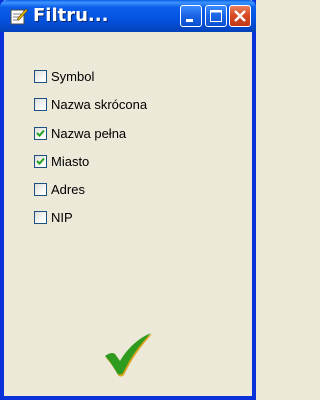 This screenshot has width=320, height=400. I want to click on maximize-icon, so click(216, 16).